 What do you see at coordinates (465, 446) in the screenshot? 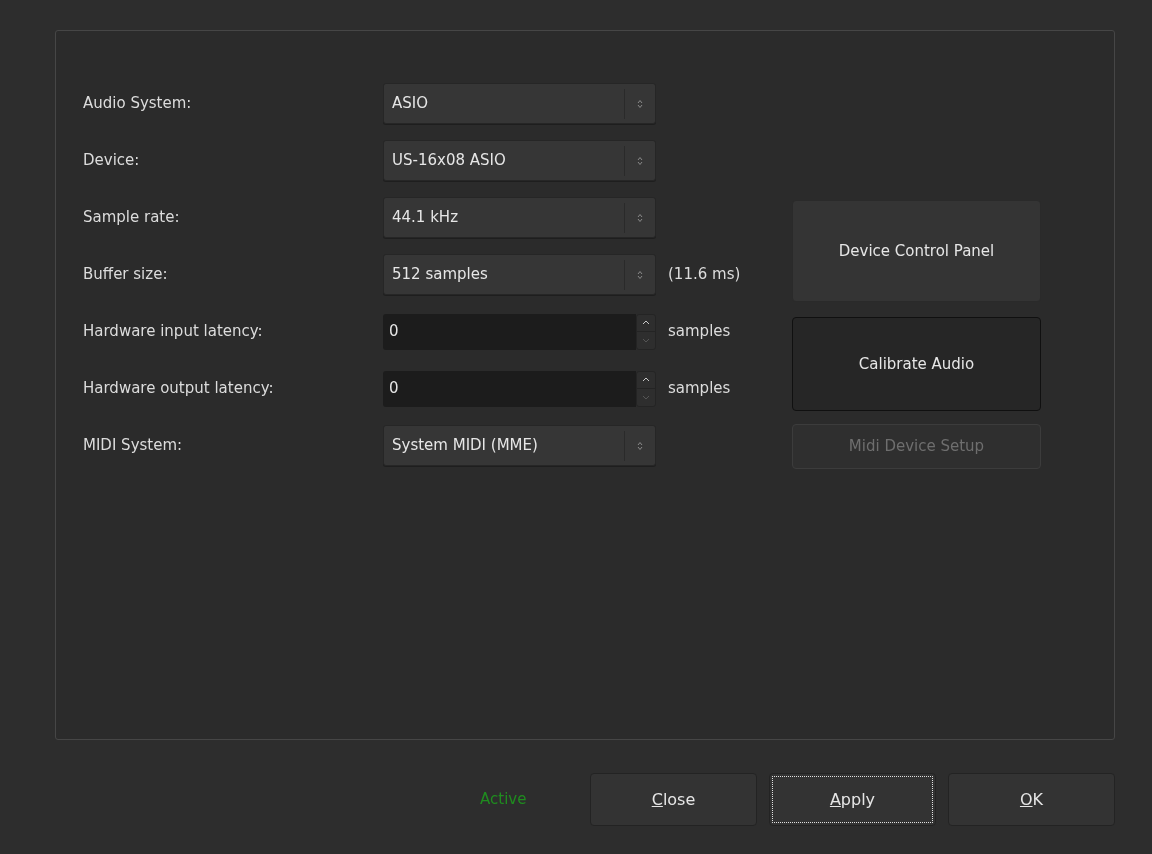
I see `dropdown-value: System MIDI (MME)` at bounding box center [465, 446].